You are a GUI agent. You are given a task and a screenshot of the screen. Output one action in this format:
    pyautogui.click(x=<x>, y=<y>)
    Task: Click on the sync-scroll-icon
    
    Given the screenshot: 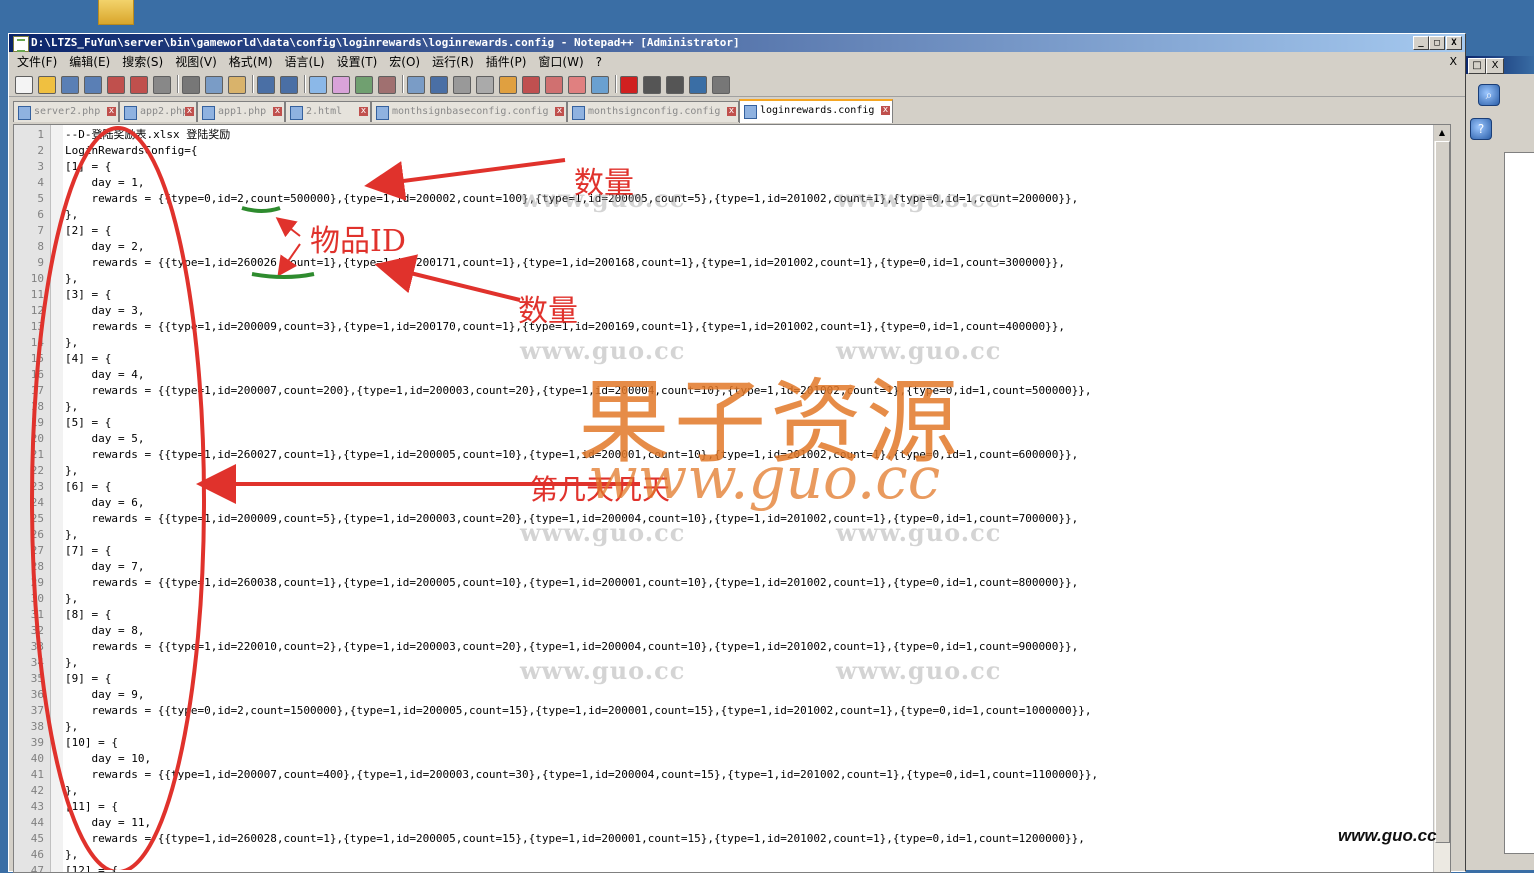 What is the action you would take?
    pyautogui.click(x=416, y=85)
    